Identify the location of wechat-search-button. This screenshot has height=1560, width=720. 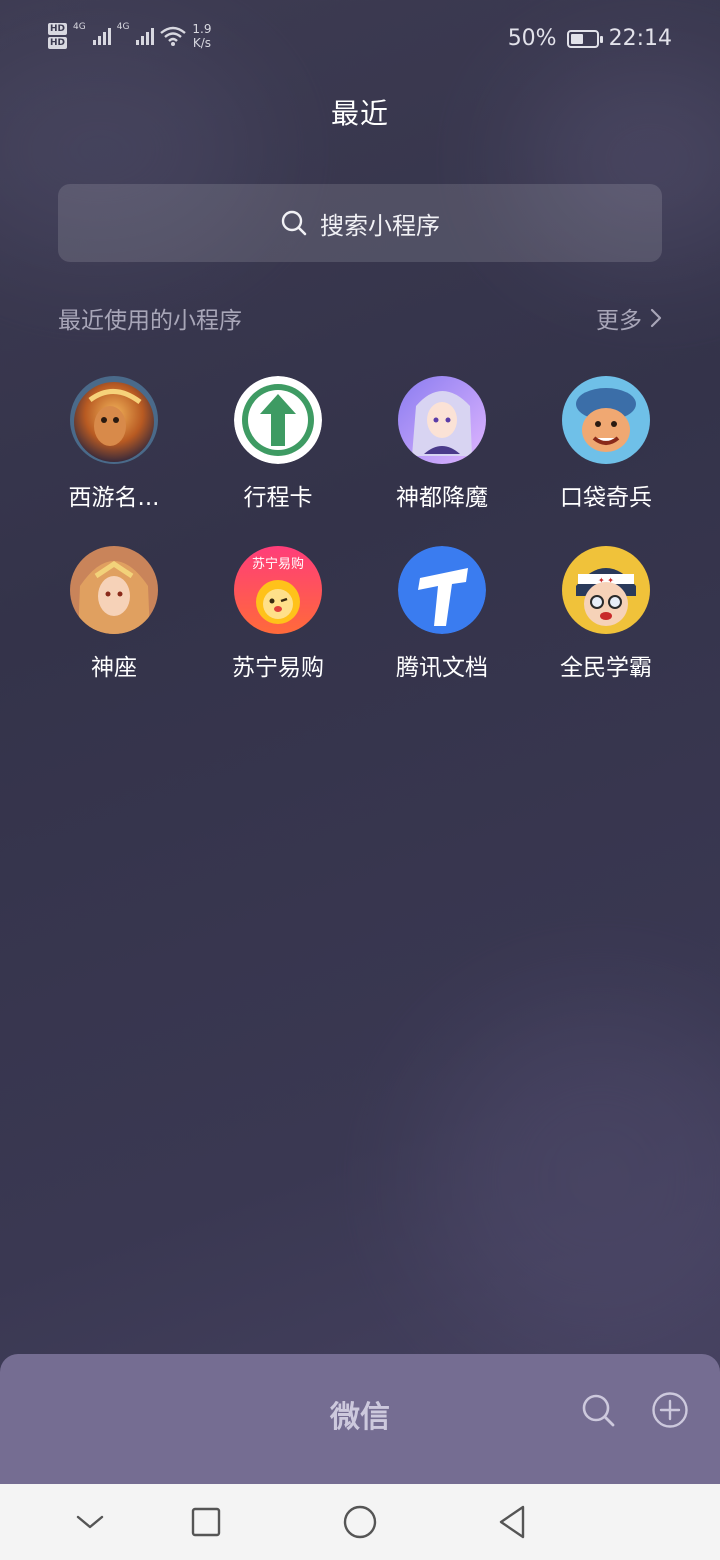
(598, 1410).